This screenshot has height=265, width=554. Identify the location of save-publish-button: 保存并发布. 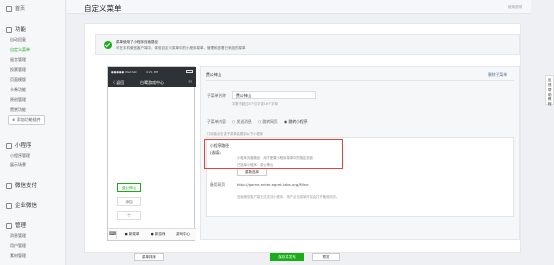
(287, 257).